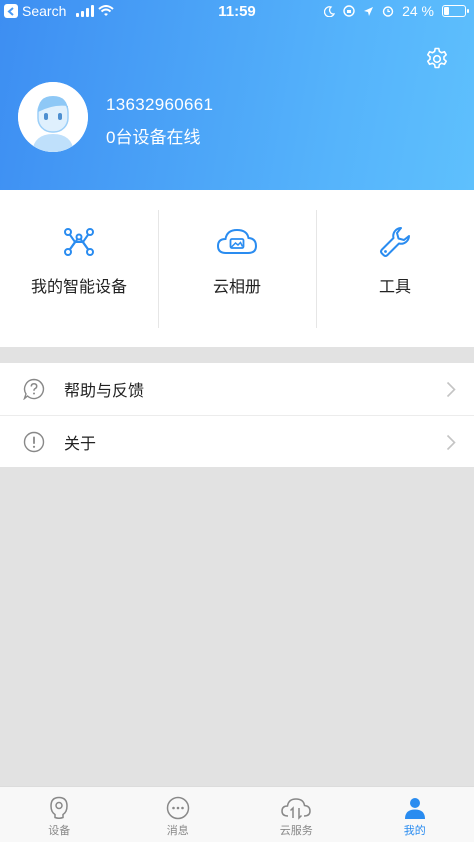  What do you see at coordinates (59, 807) in the screenshot?
I see `camera-icon` at bounding box center [59, 807].